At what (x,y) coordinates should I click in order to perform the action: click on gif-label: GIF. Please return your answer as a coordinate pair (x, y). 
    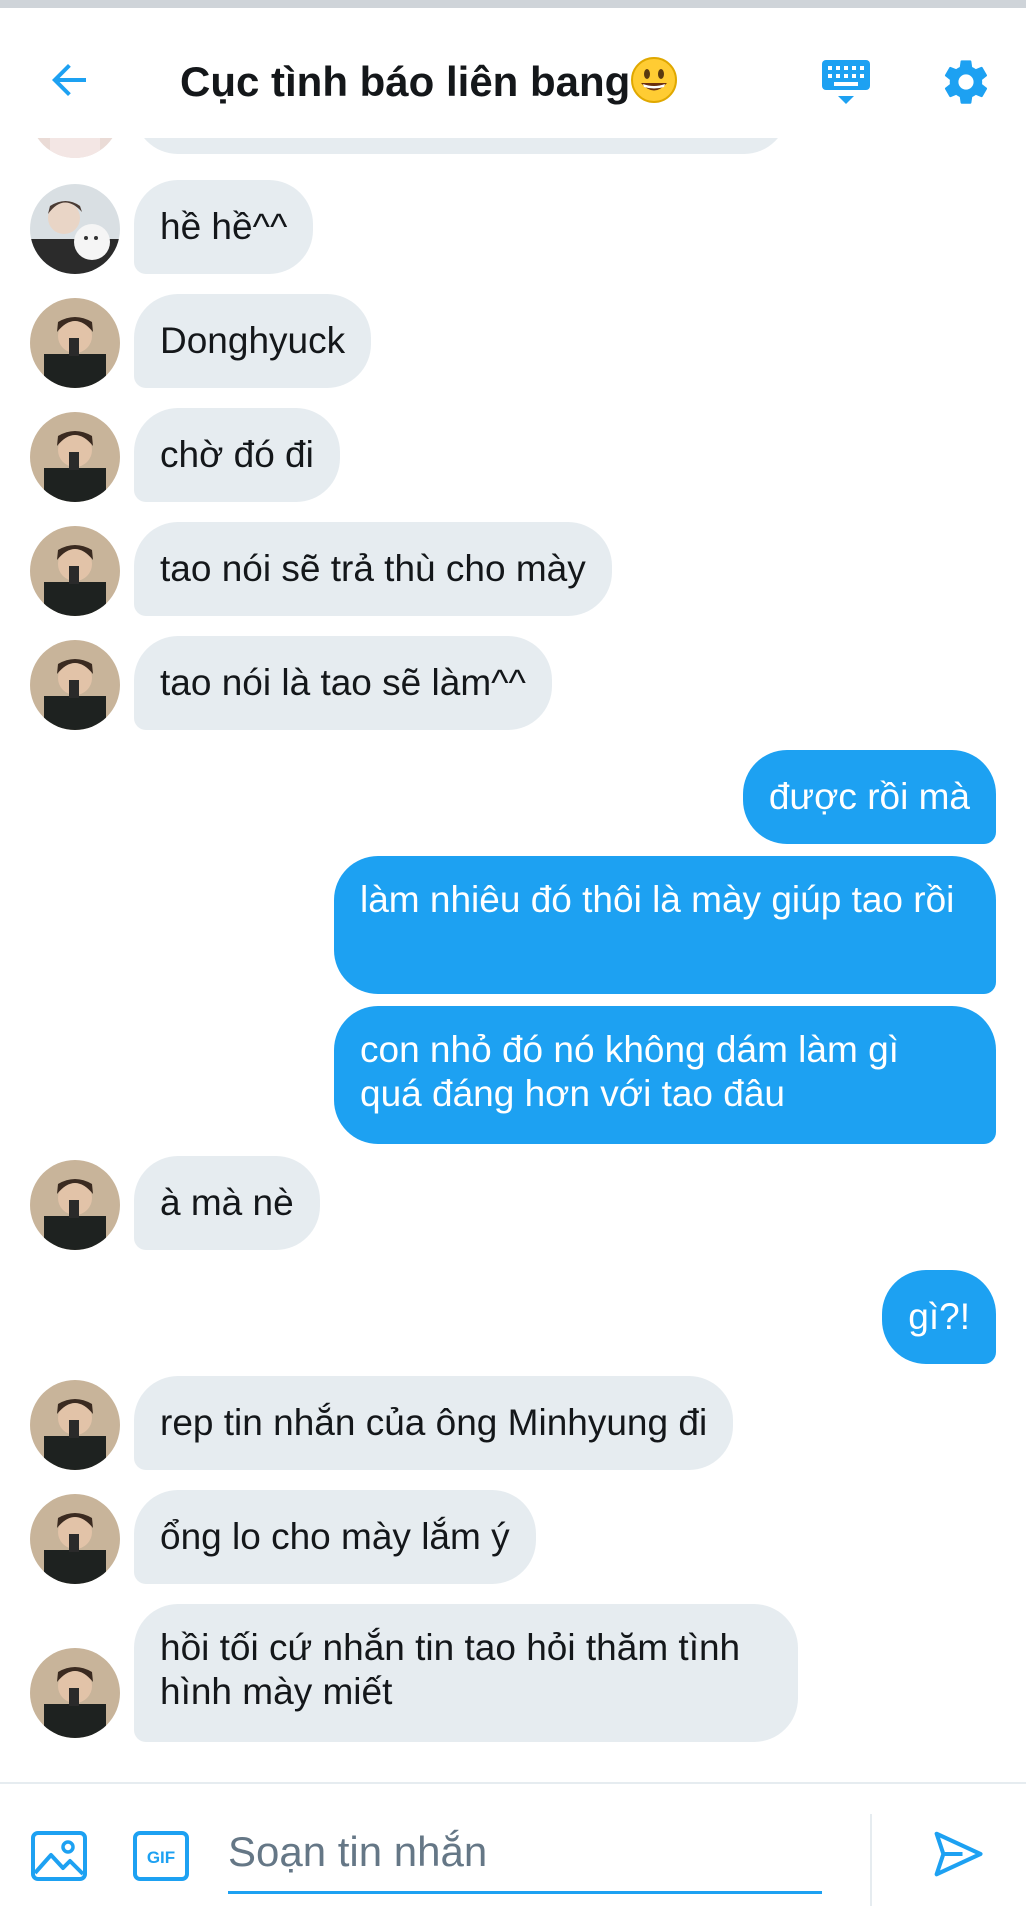
    Looking at the image, I should click on (161, 1857).